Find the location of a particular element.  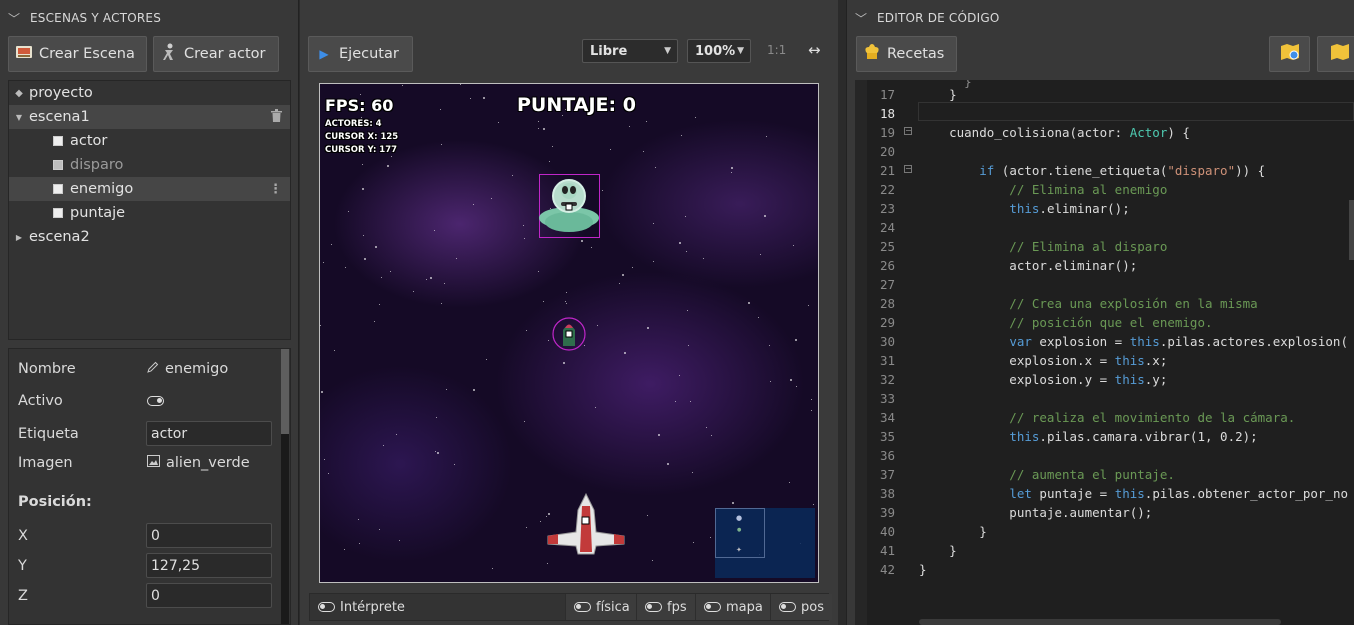

tree-item-label: puntaje is located at coordinates (98, 213).